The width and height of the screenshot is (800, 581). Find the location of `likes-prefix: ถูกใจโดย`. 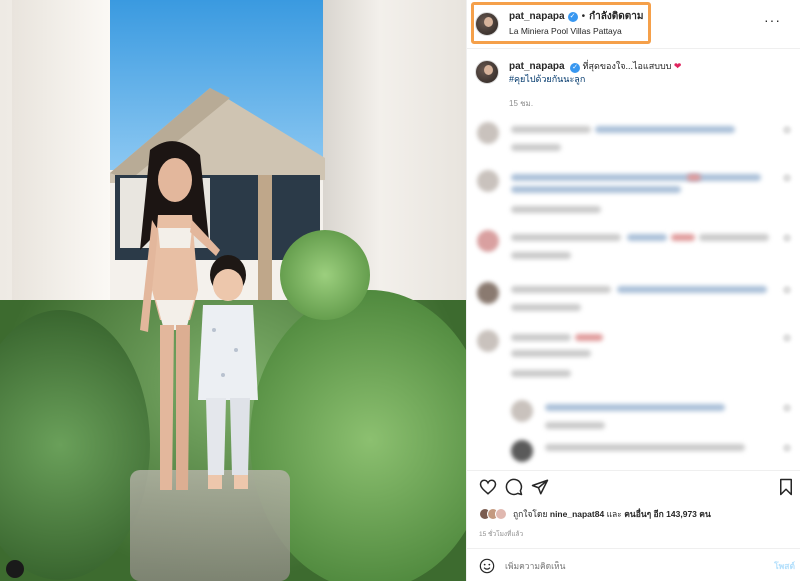

likes-prefix: ถูกใจโดย is located at coordinates (530, 514).